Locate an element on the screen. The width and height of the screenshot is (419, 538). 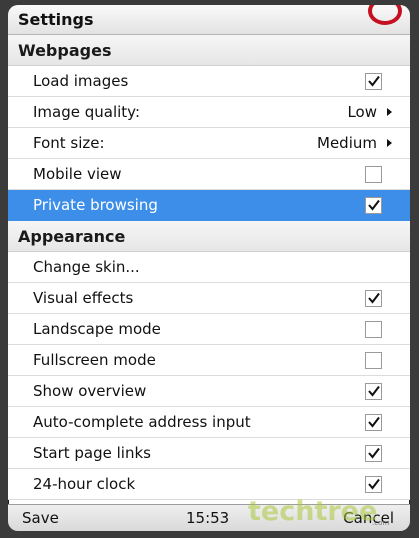
setting-value-container: Medium is located at coordinates (354, 143).